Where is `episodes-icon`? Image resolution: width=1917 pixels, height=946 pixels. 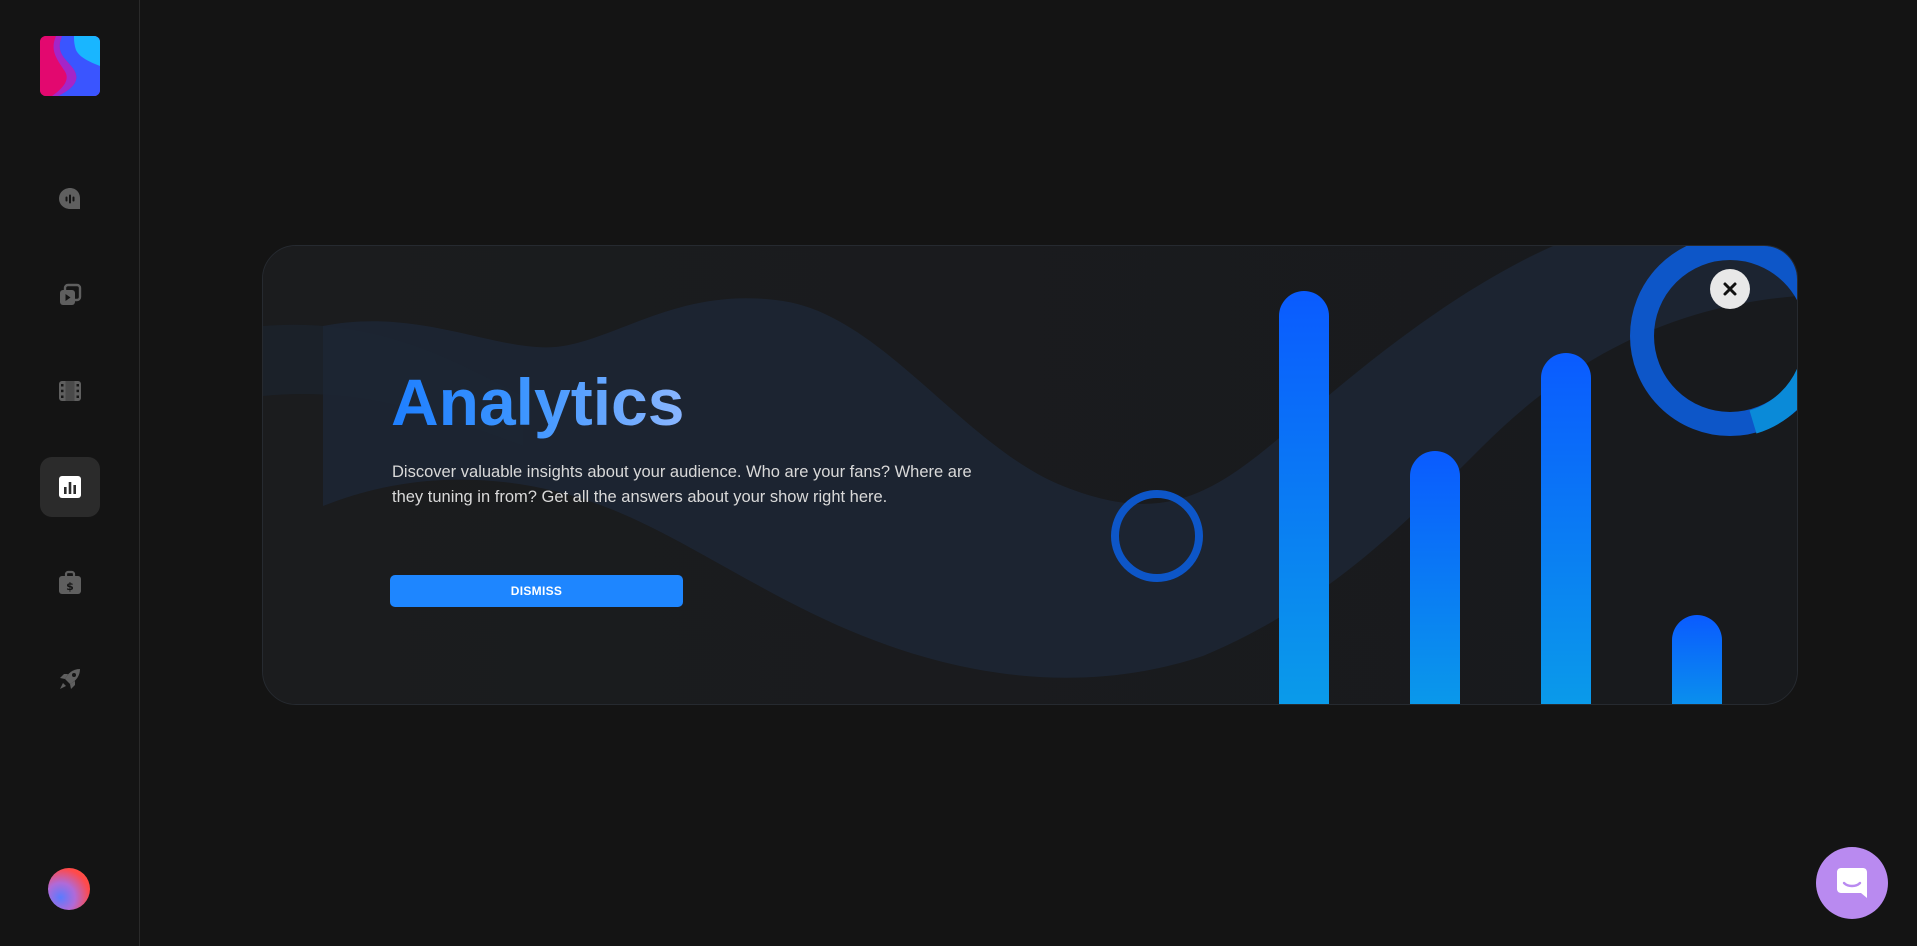 episodes-icon is located at coordinates (71, 294).